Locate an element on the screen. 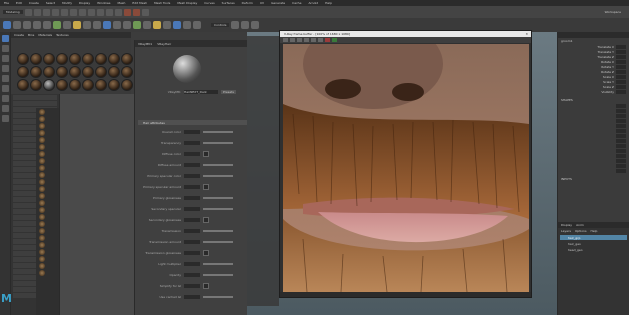  menu-item: Windows is located at coordinates (103, 3).